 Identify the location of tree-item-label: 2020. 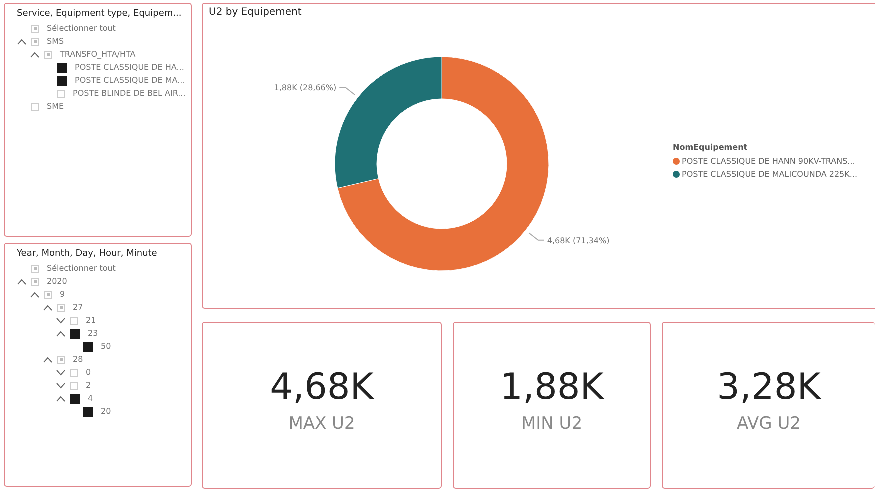
(57, 281).